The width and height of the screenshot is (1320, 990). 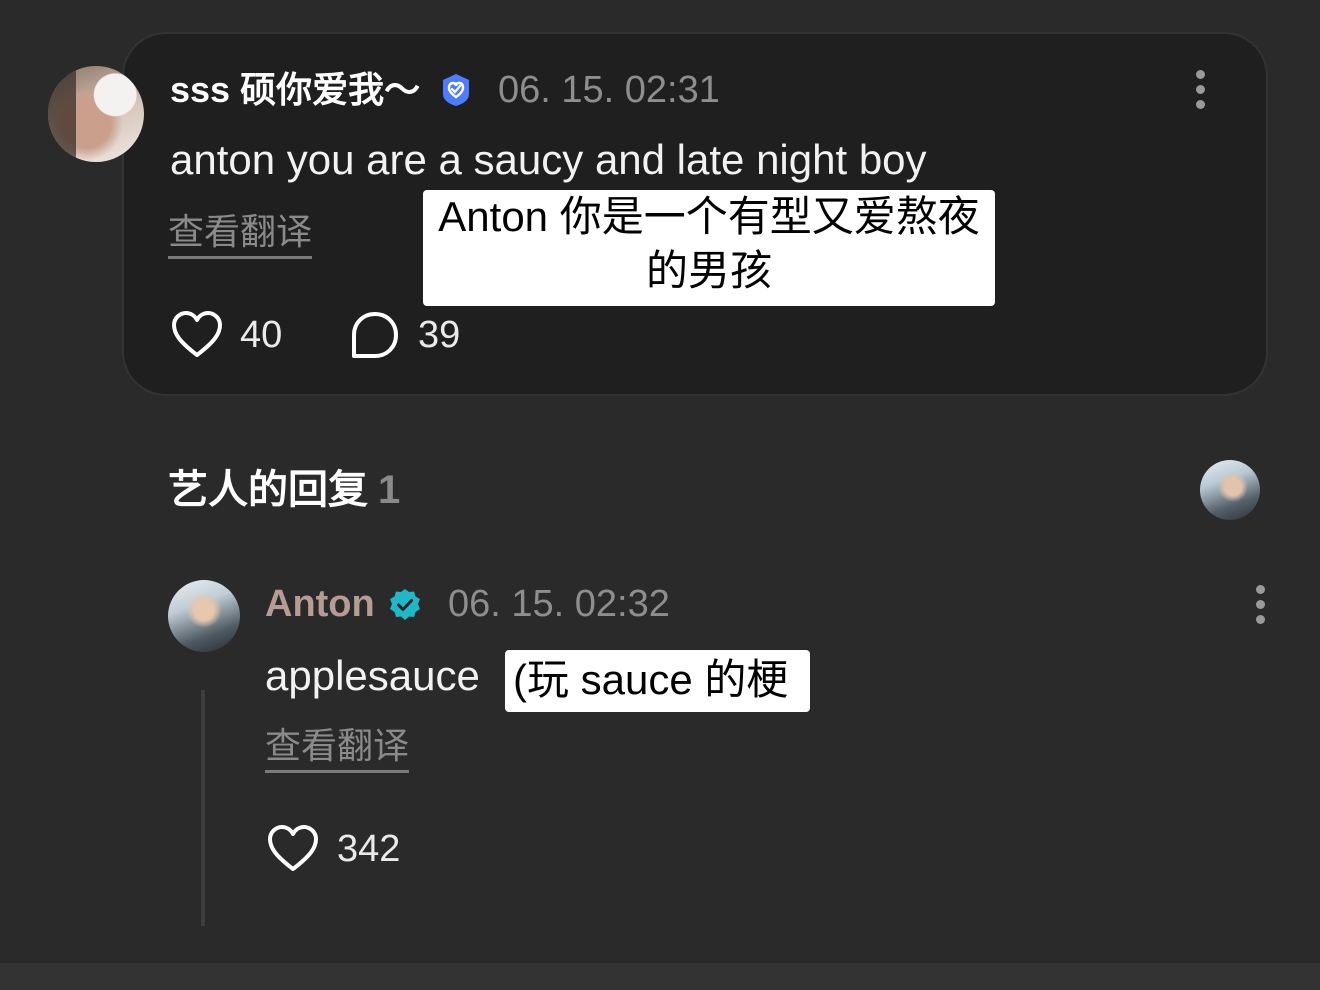 What do you see at coordinates (559, 604) in the screenshot?
I see `reply-timestamp: 06. 15. 02:32` at bounding box center [559, 604].